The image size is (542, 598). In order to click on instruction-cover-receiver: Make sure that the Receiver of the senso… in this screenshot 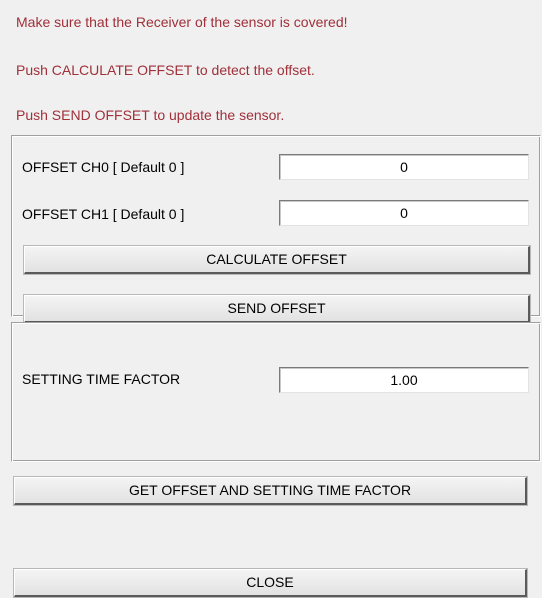, I will do `click(182, 22)`.